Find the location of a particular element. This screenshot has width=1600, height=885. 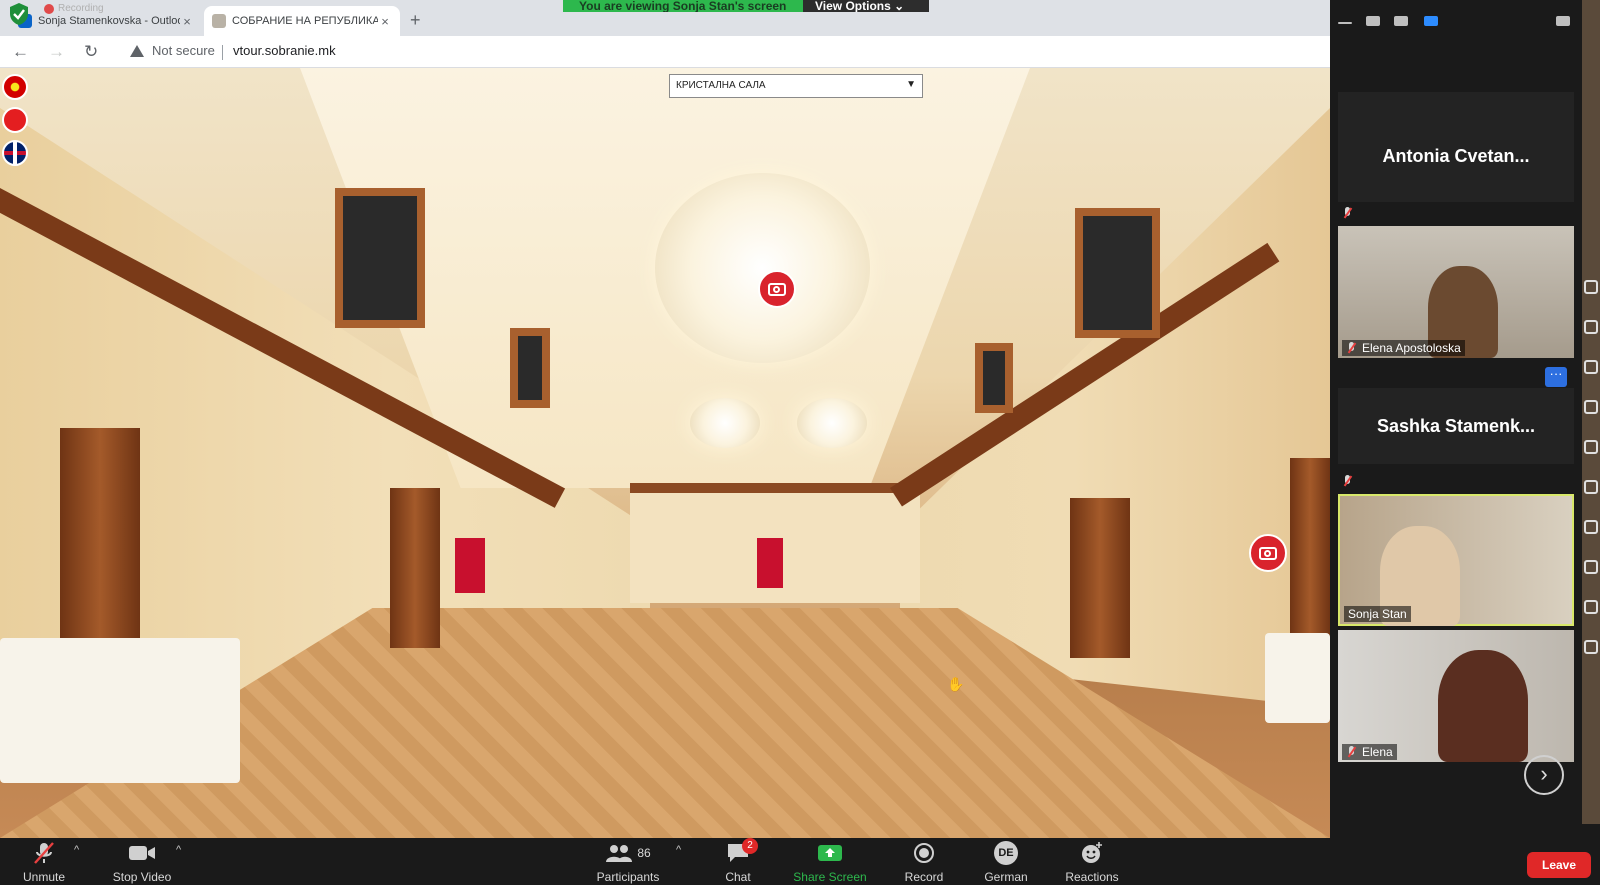

info-icon is located at coordinates (1591, 647).